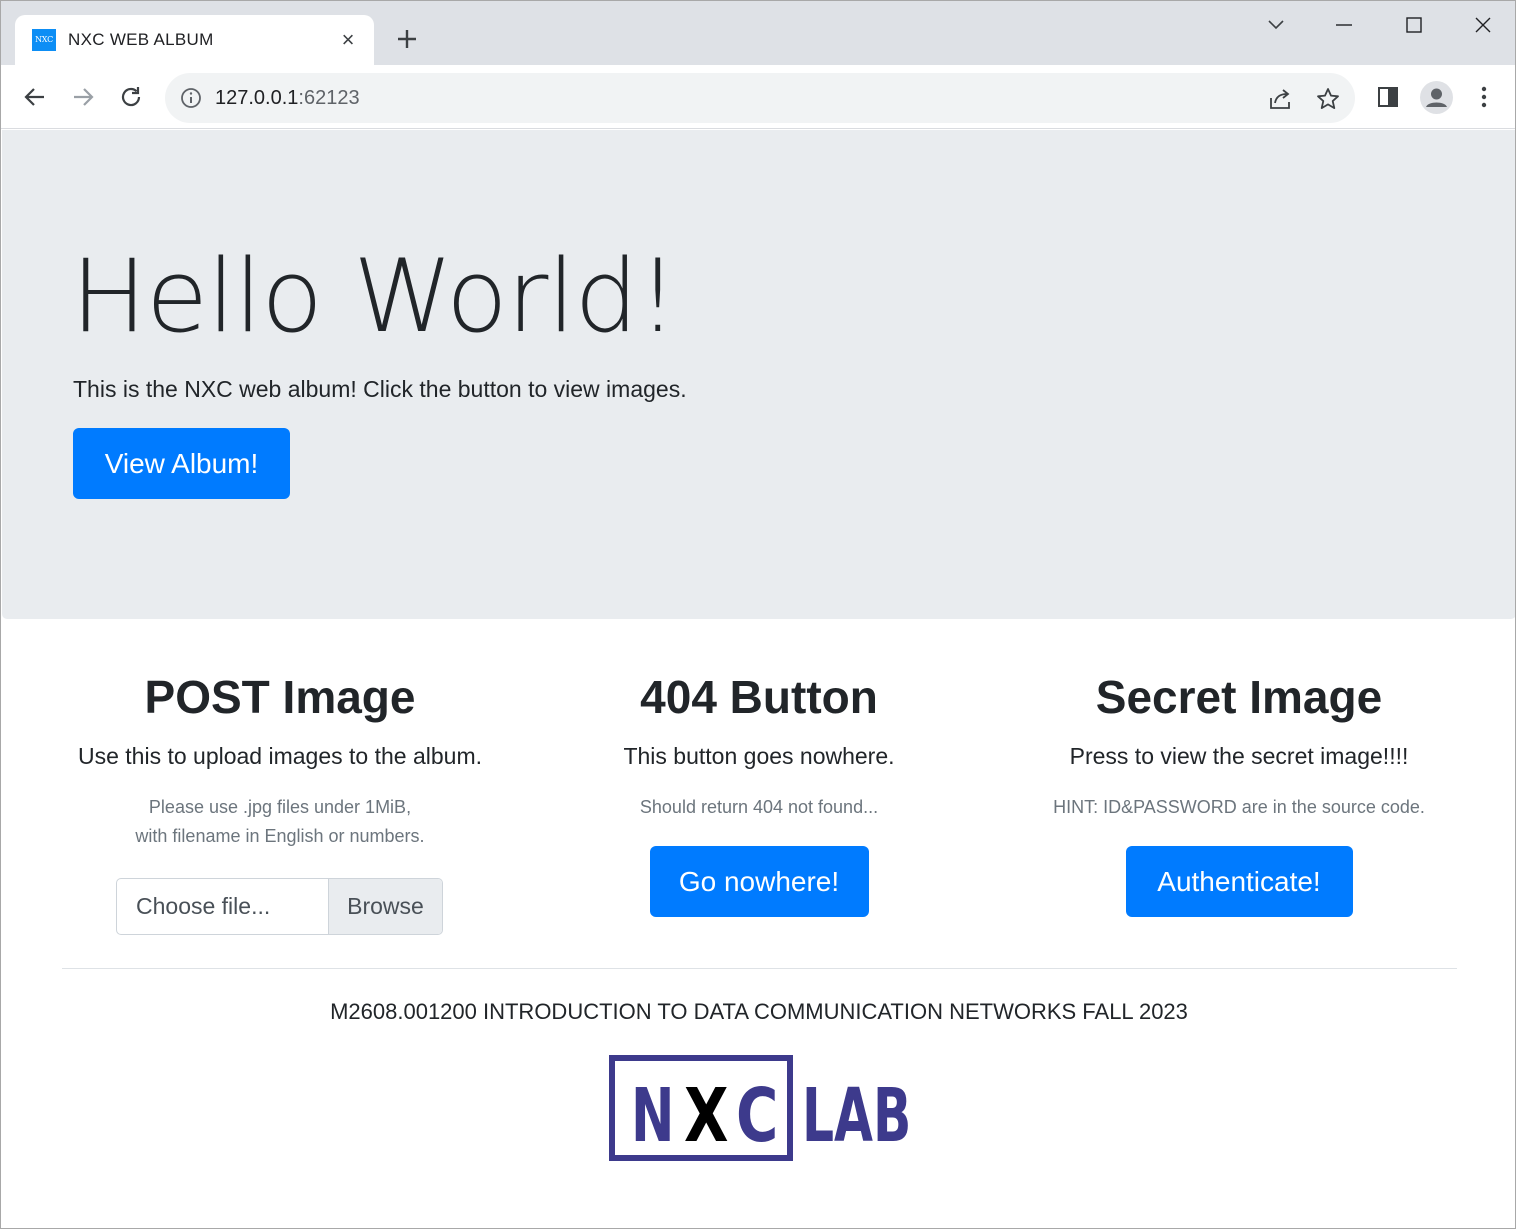 This screenshot has width=1516, height=1229. I want to click on tab-strip: NXC NXC WEB ALBUM ×, so click(758, 34).